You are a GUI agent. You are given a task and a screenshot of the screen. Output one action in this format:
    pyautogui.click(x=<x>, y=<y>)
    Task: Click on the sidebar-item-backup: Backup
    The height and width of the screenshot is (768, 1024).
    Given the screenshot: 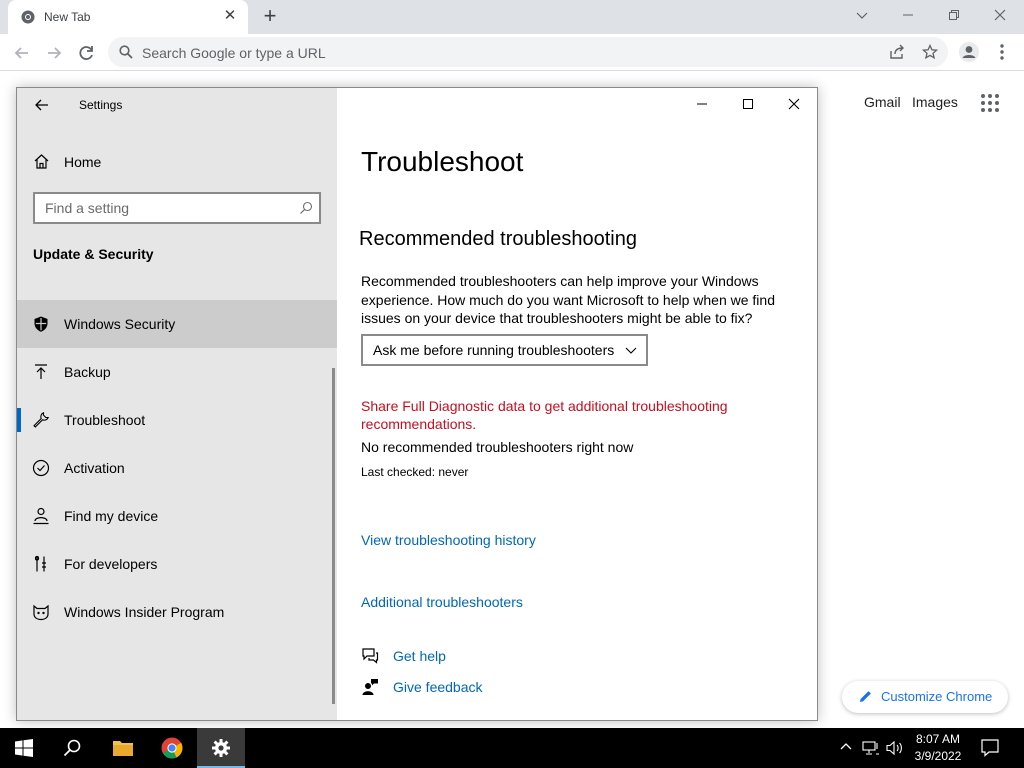 What is the action you would take?
    pyautogui.click(x=177, y=372)
    